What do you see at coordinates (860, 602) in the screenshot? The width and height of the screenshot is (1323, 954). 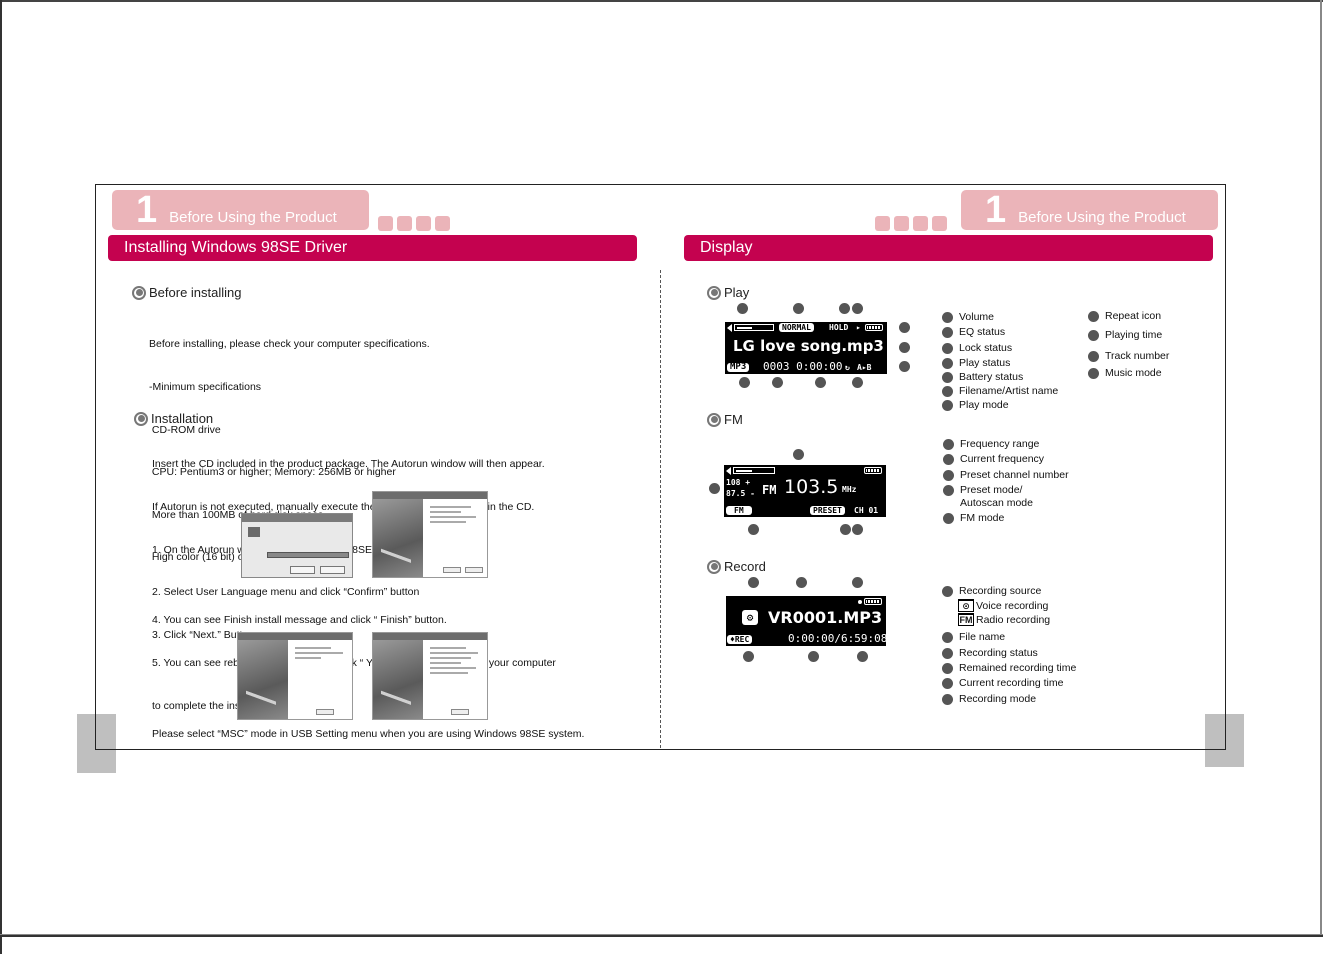 I see `recording-dot-icon` at bounding box center [860, 602].